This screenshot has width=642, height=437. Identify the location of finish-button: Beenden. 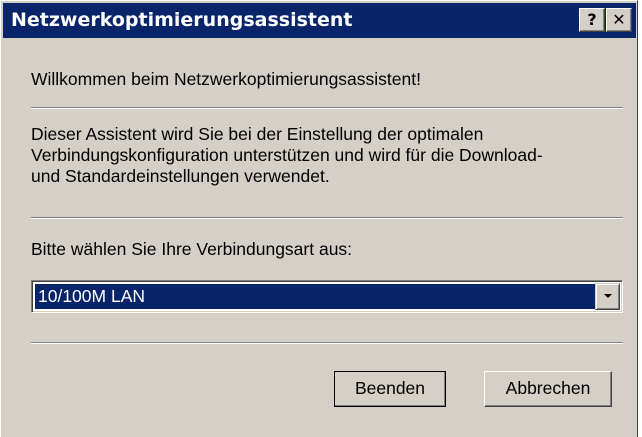
(390, 389).